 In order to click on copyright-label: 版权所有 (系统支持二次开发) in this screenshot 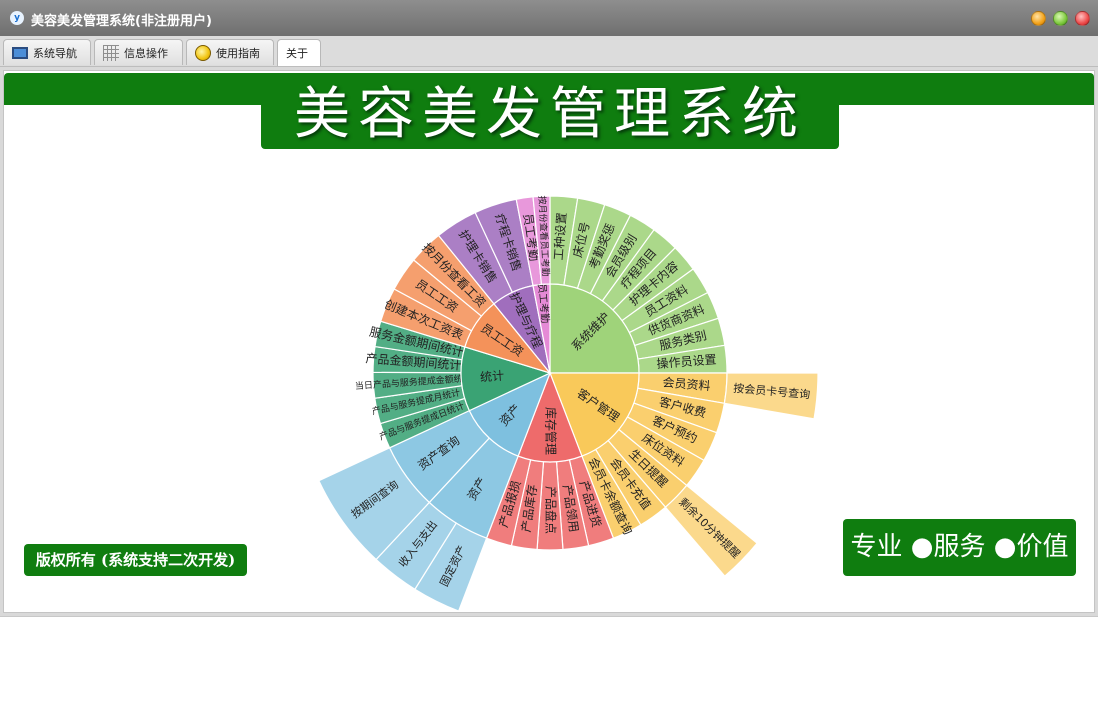, I will do `click(135, 560)`.